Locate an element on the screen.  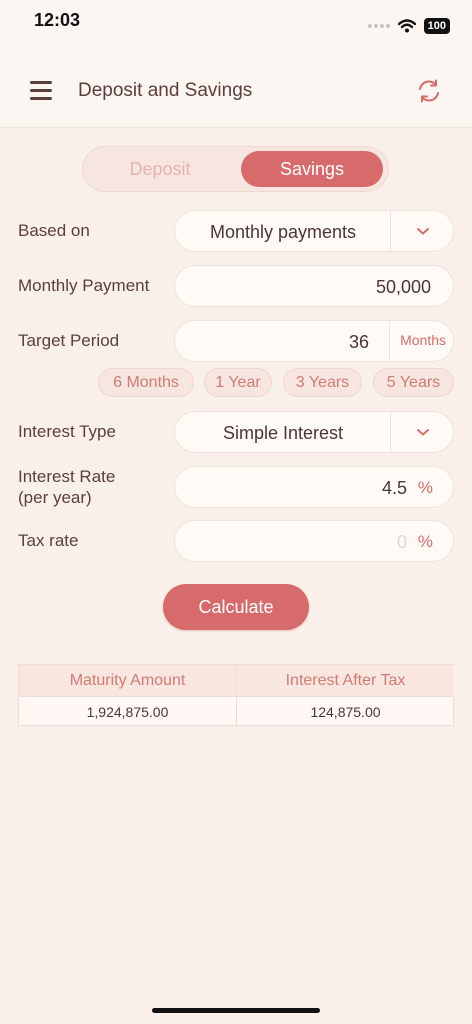
interest-type-select: Simple Interest is located at coordinates (314, 432).